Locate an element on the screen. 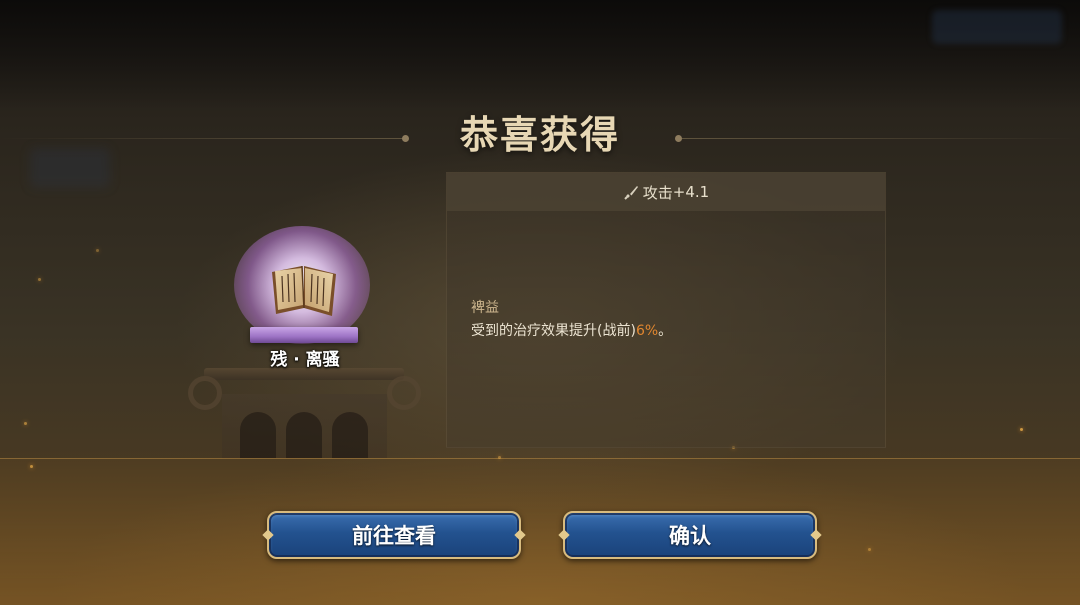 Image resolution: width=1080 pixels, height=605 pixels. item-name: 残 · 离骚 is located at coordinates (305, 360).